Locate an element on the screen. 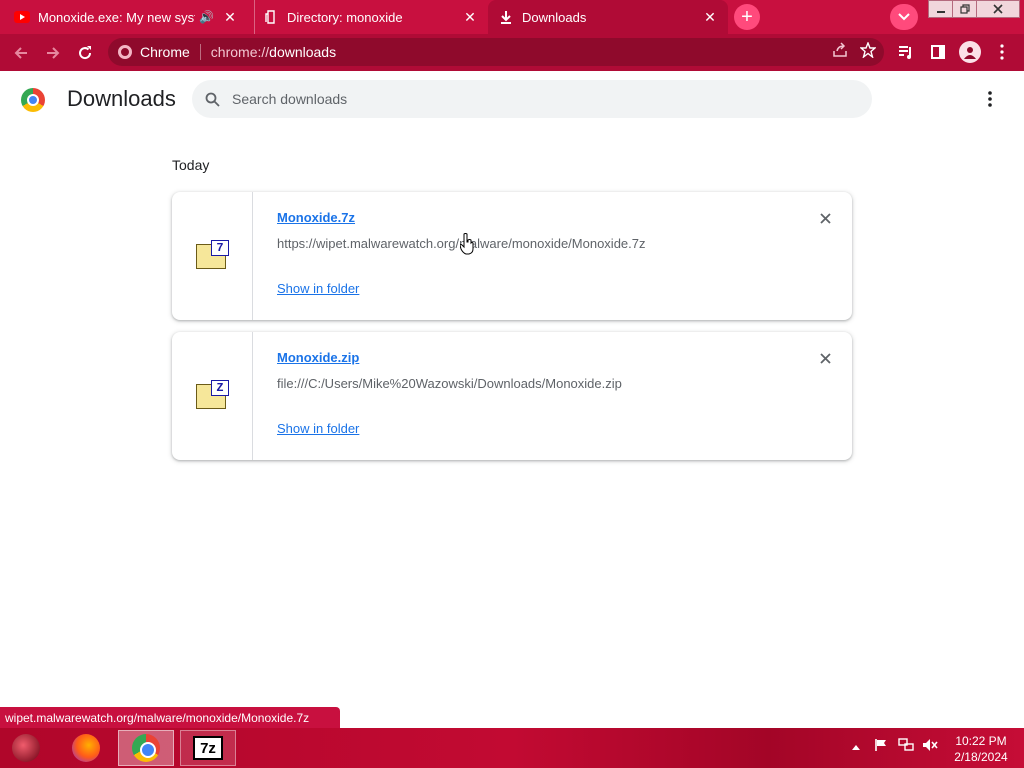 This screenshot has height=768, width=1024. chevron-up-icon is located at coordinates (856, 747).